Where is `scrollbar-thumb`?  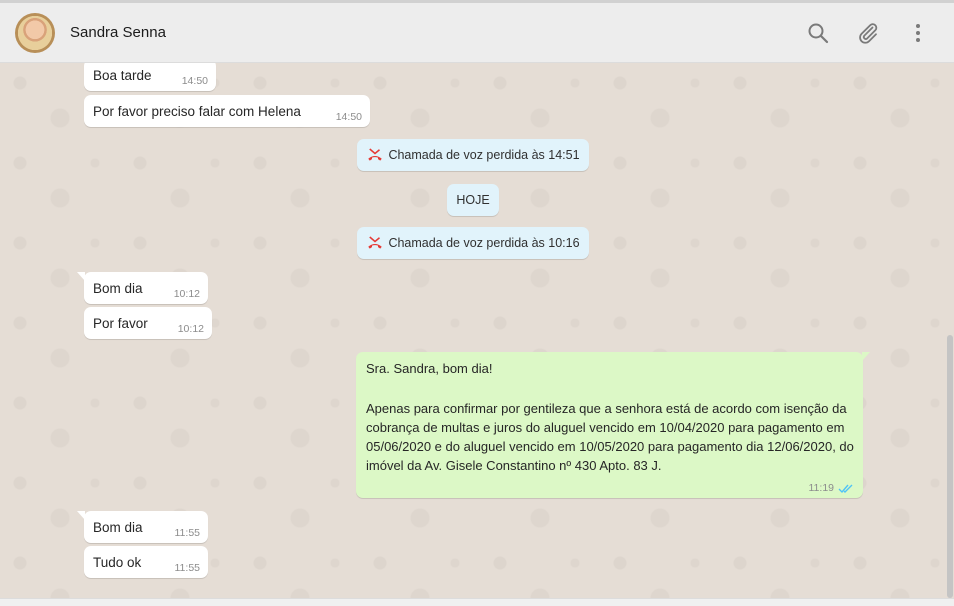 scrollbar-thumb is located at coordinates (950, 466).